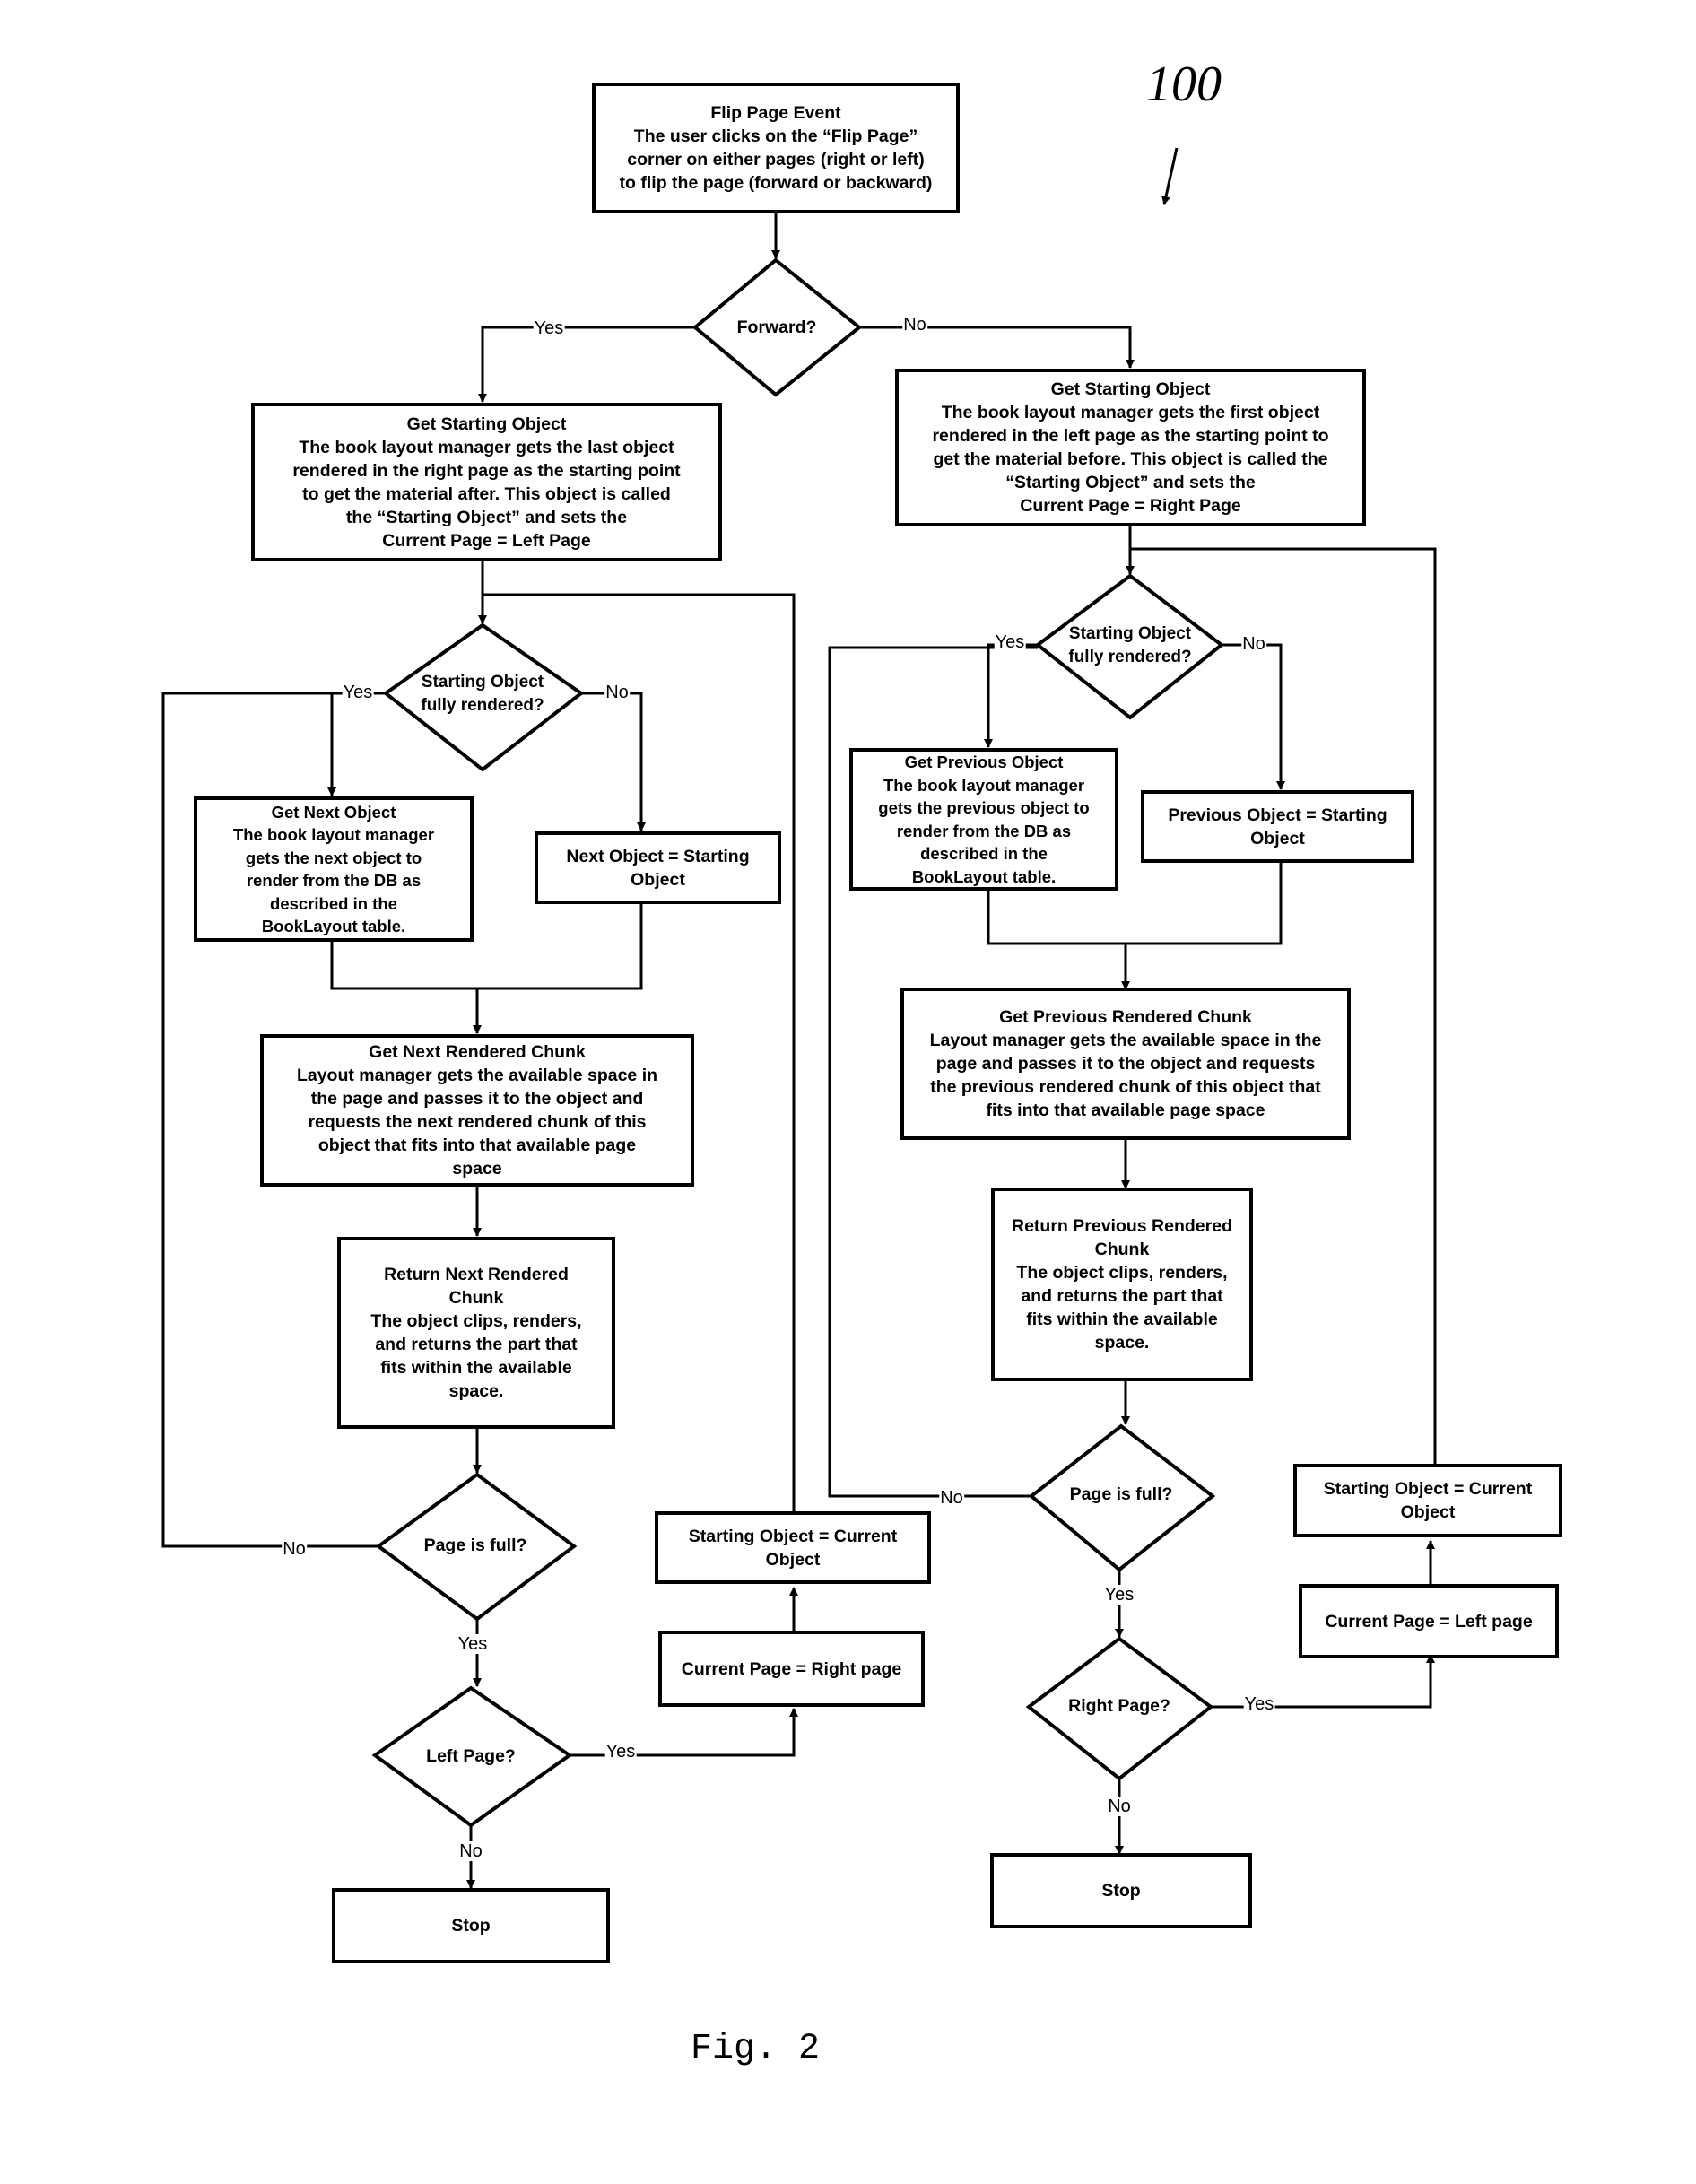  What do you see at coordinates (560, 946) in the screenshot?
I see `edge-next-eq-to-chunk` at bounding box center [560, 946].